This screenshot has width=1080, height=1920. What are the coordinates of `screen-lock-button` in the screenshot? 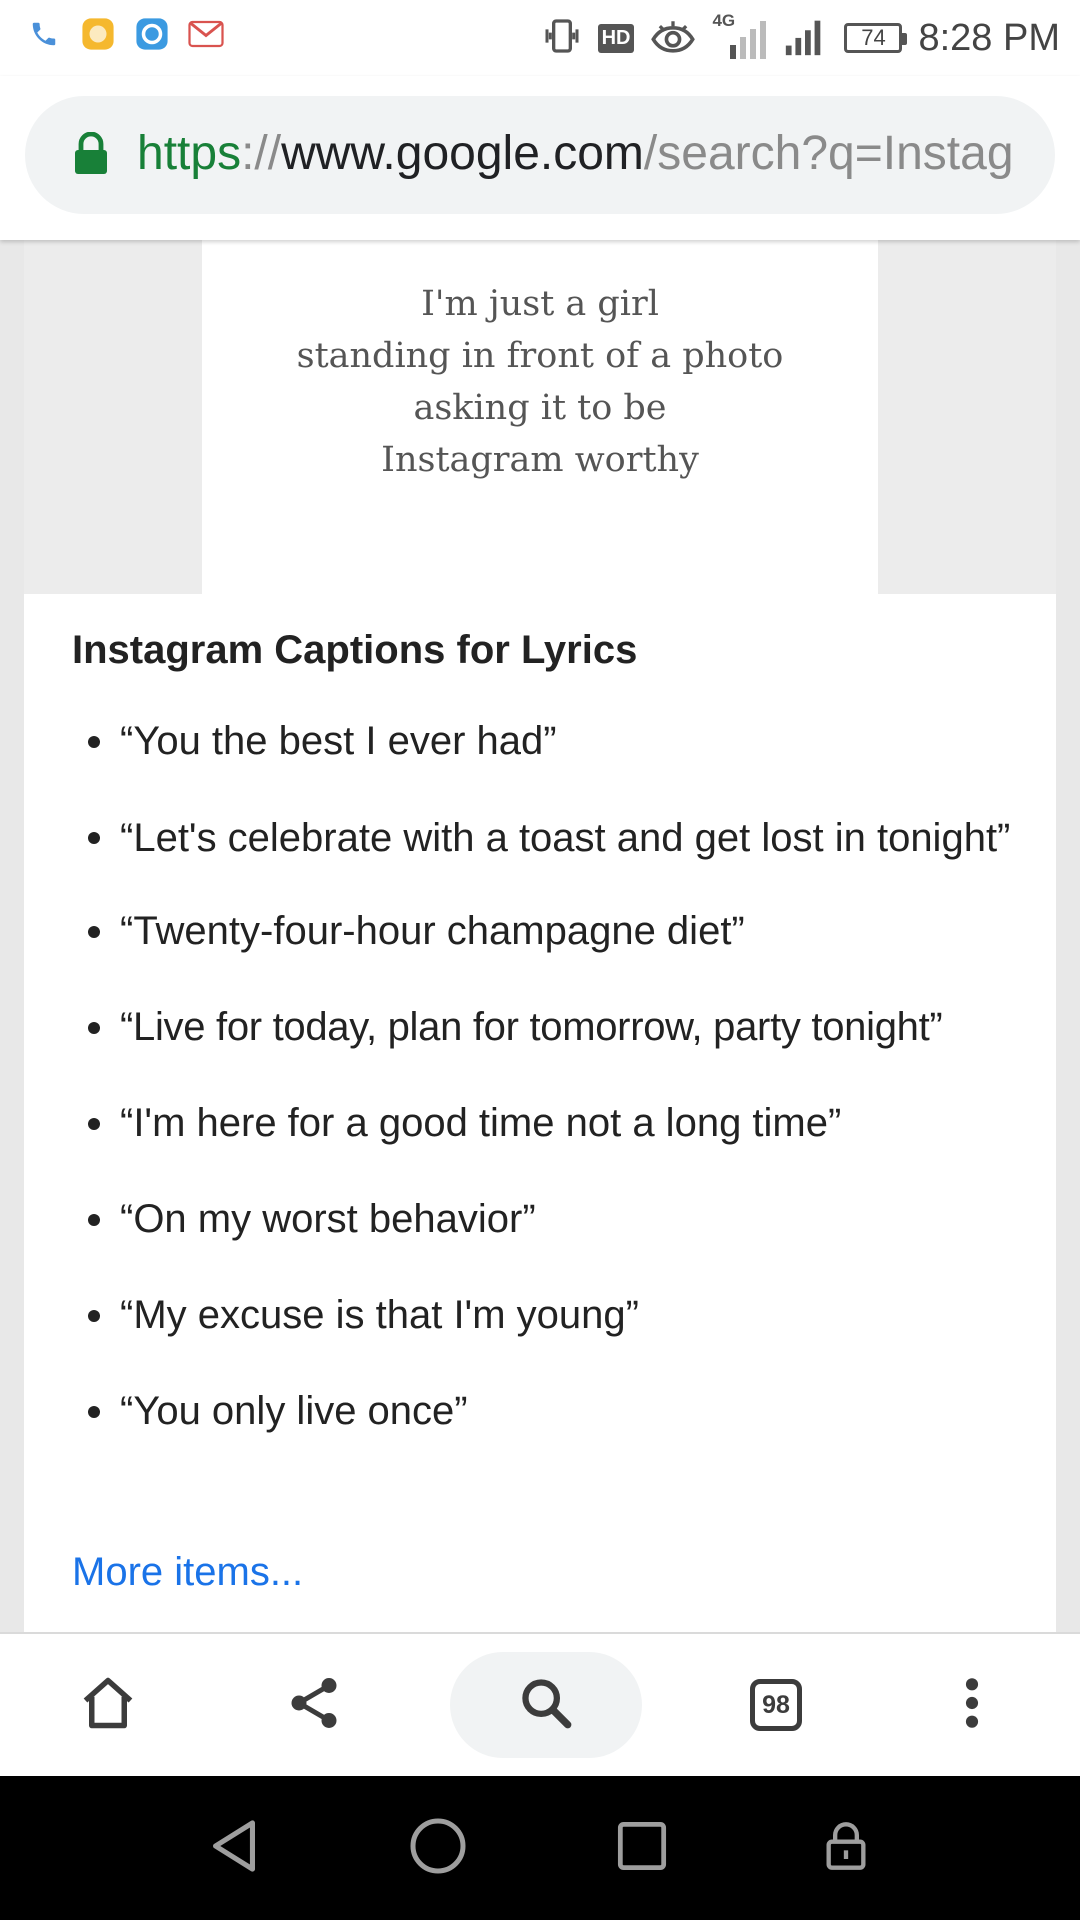 It's located at (846, 1848).